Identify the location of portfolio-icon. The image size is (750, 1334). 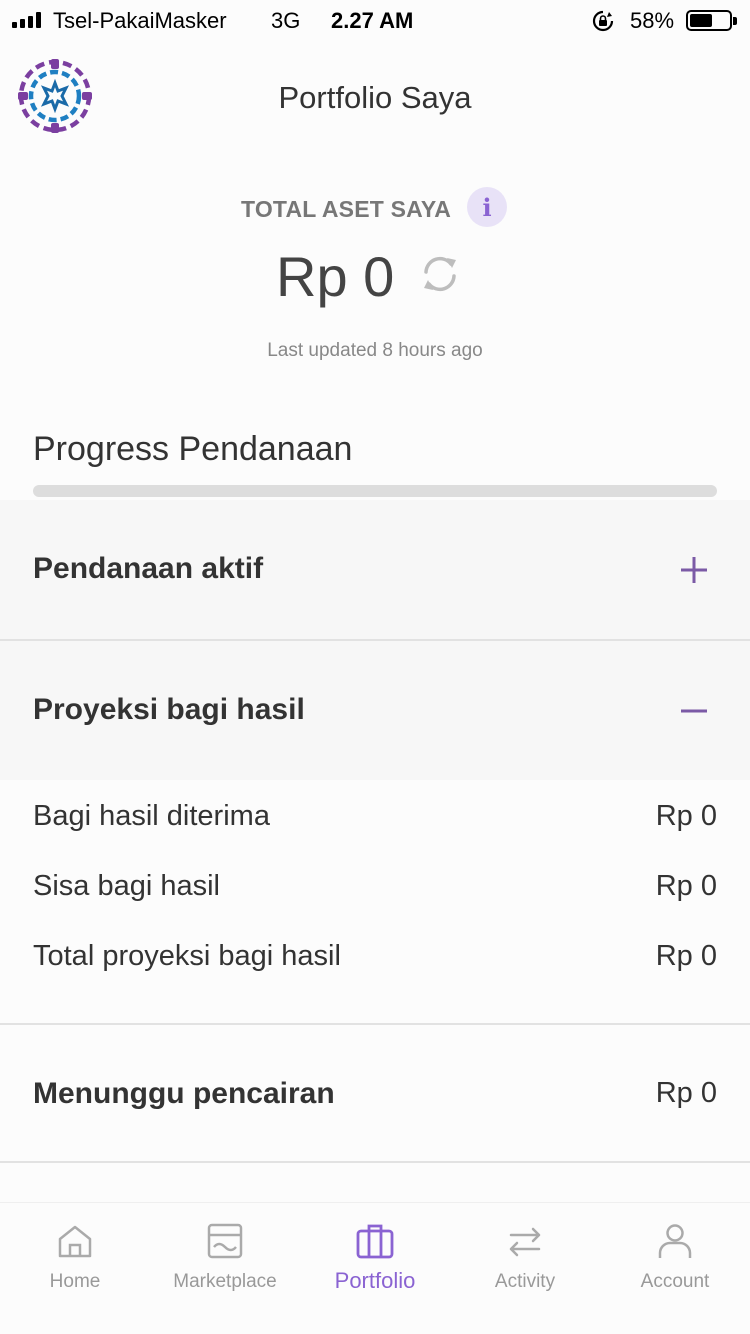
(375, 1241).